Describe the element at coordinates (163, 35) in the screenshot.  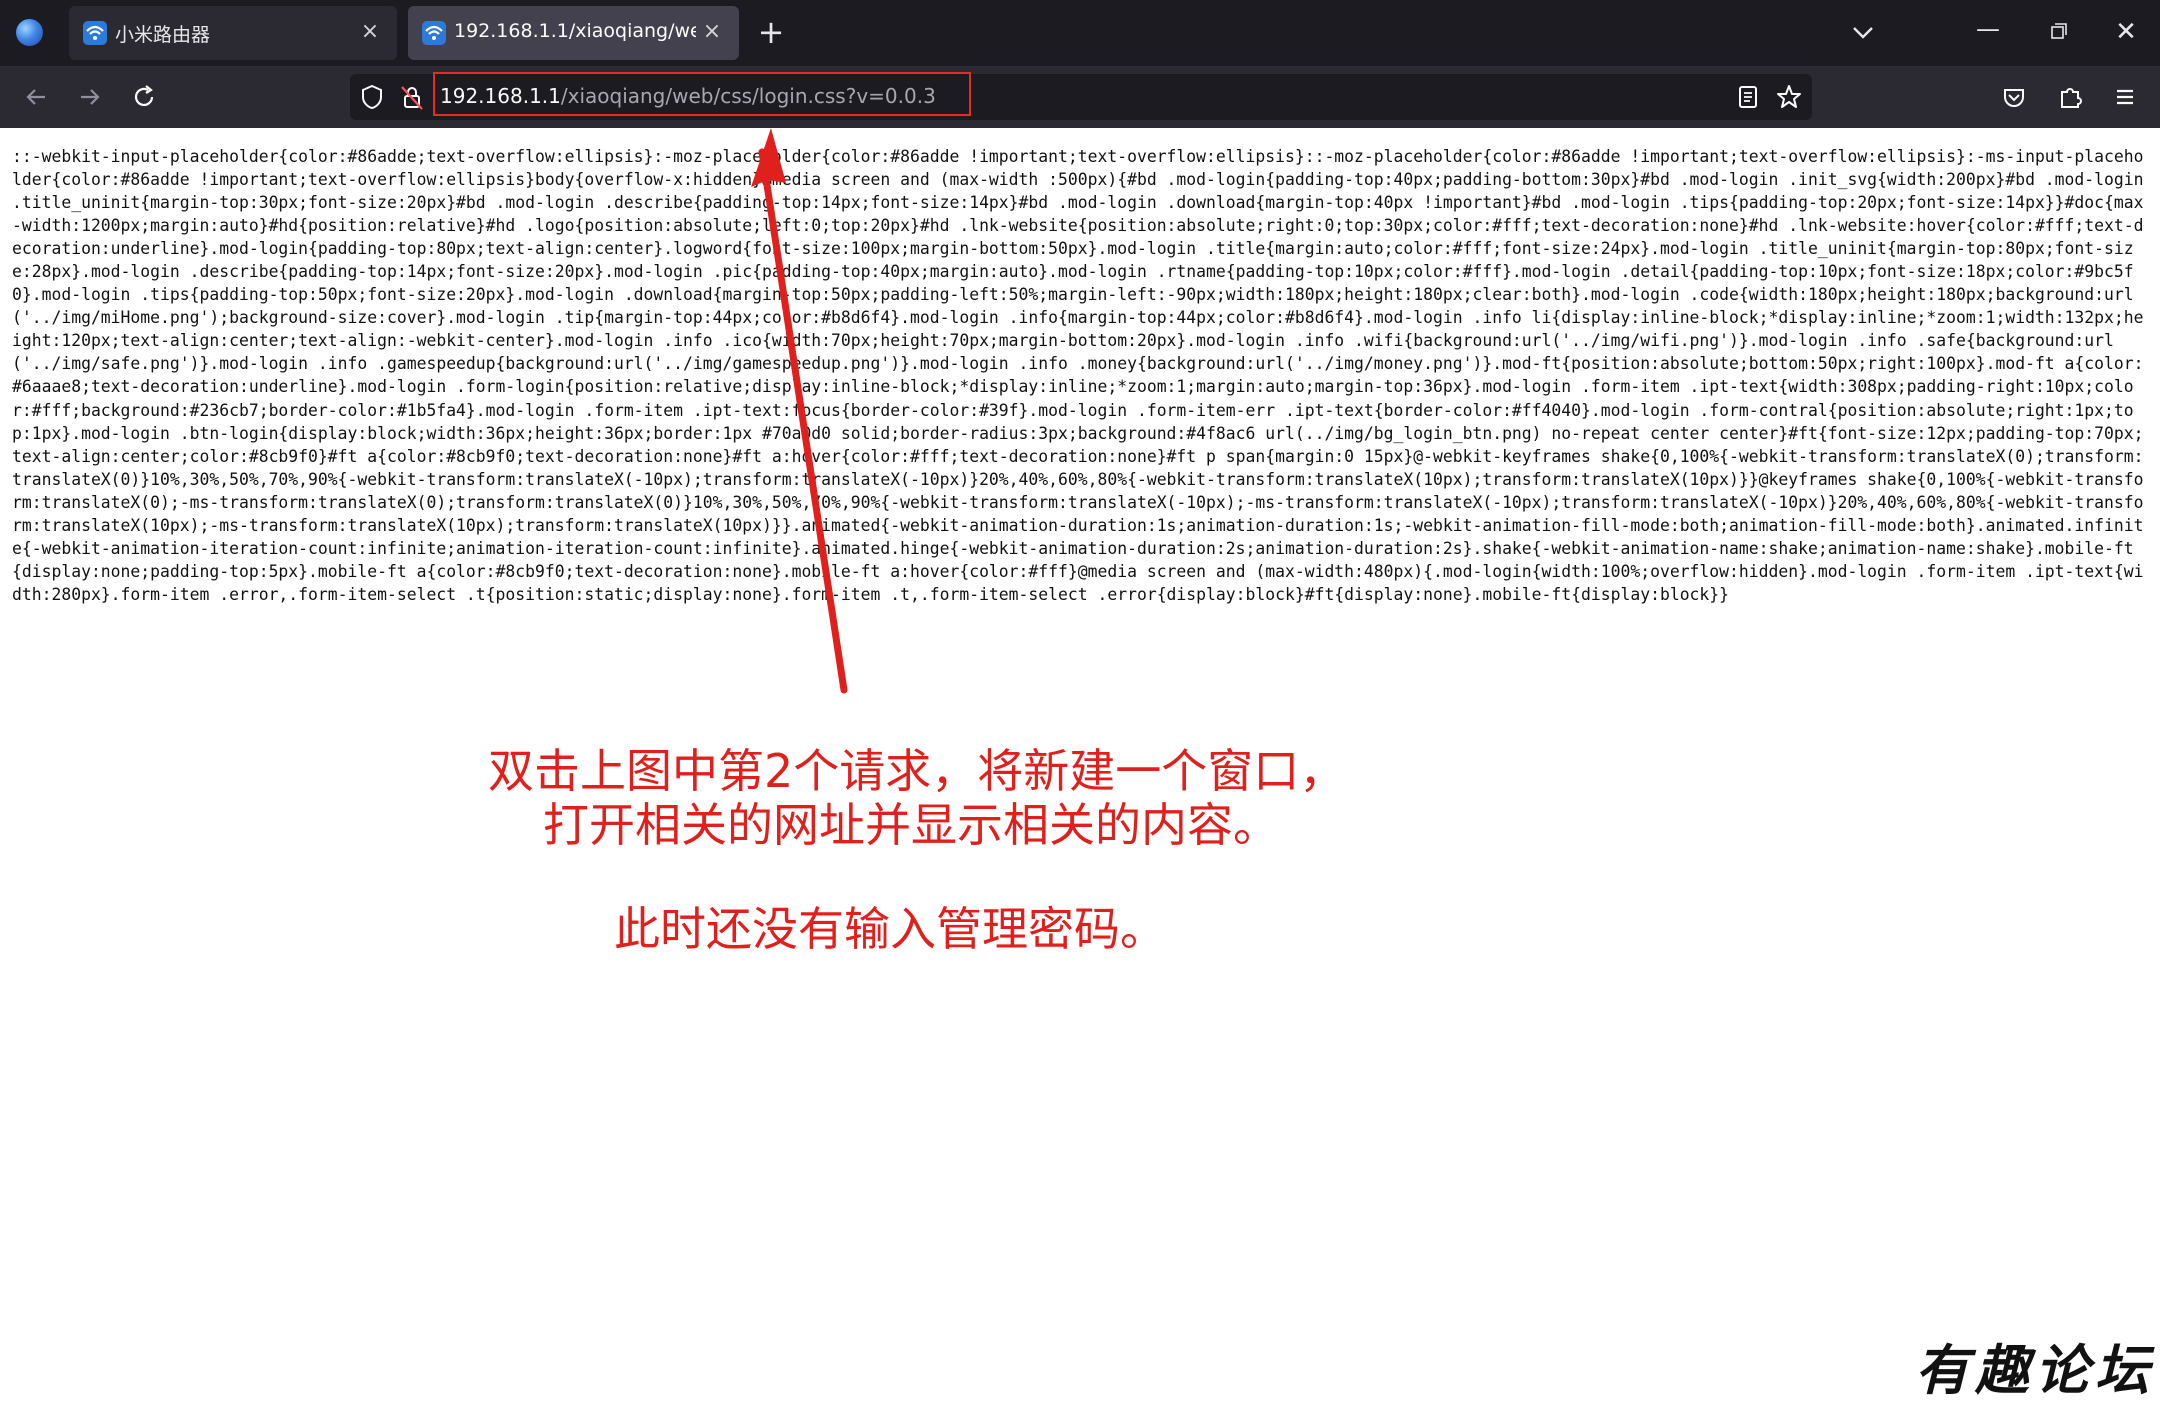
I see `tab-title: 小米路由器` at that location.